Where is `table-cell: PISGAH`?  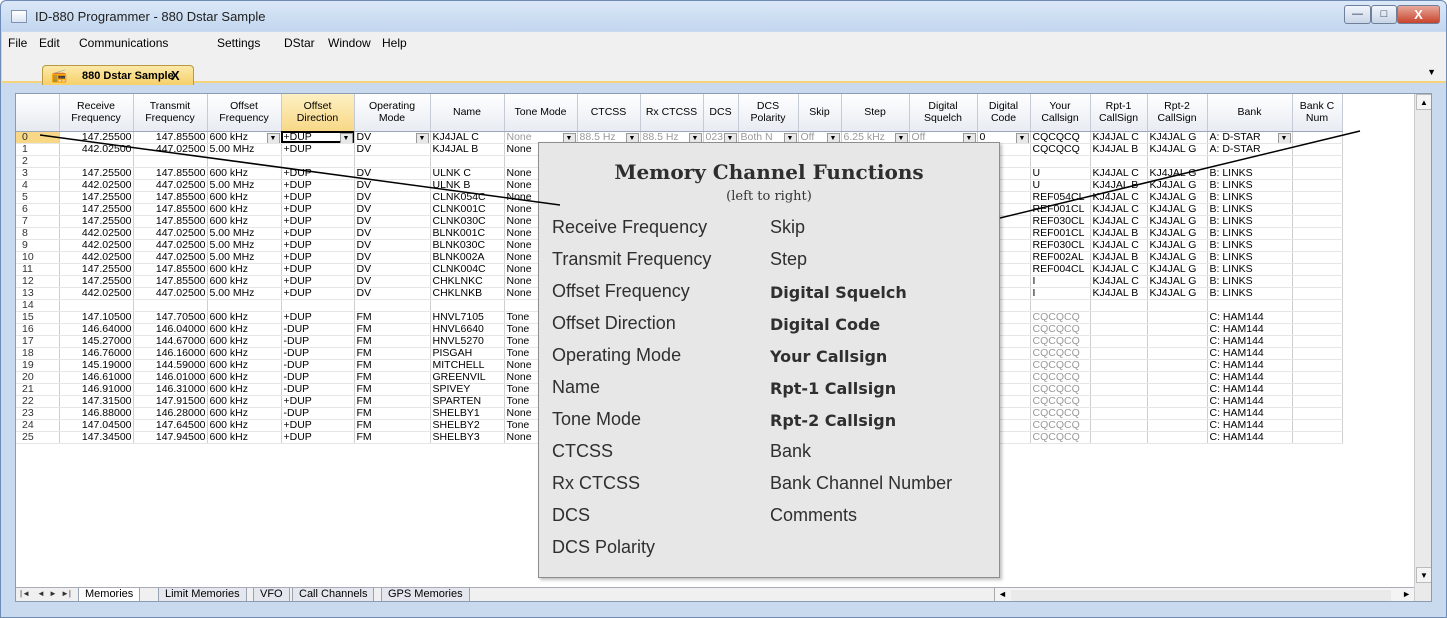
table-cell: PISGAH is located at coordinates (467, 353).